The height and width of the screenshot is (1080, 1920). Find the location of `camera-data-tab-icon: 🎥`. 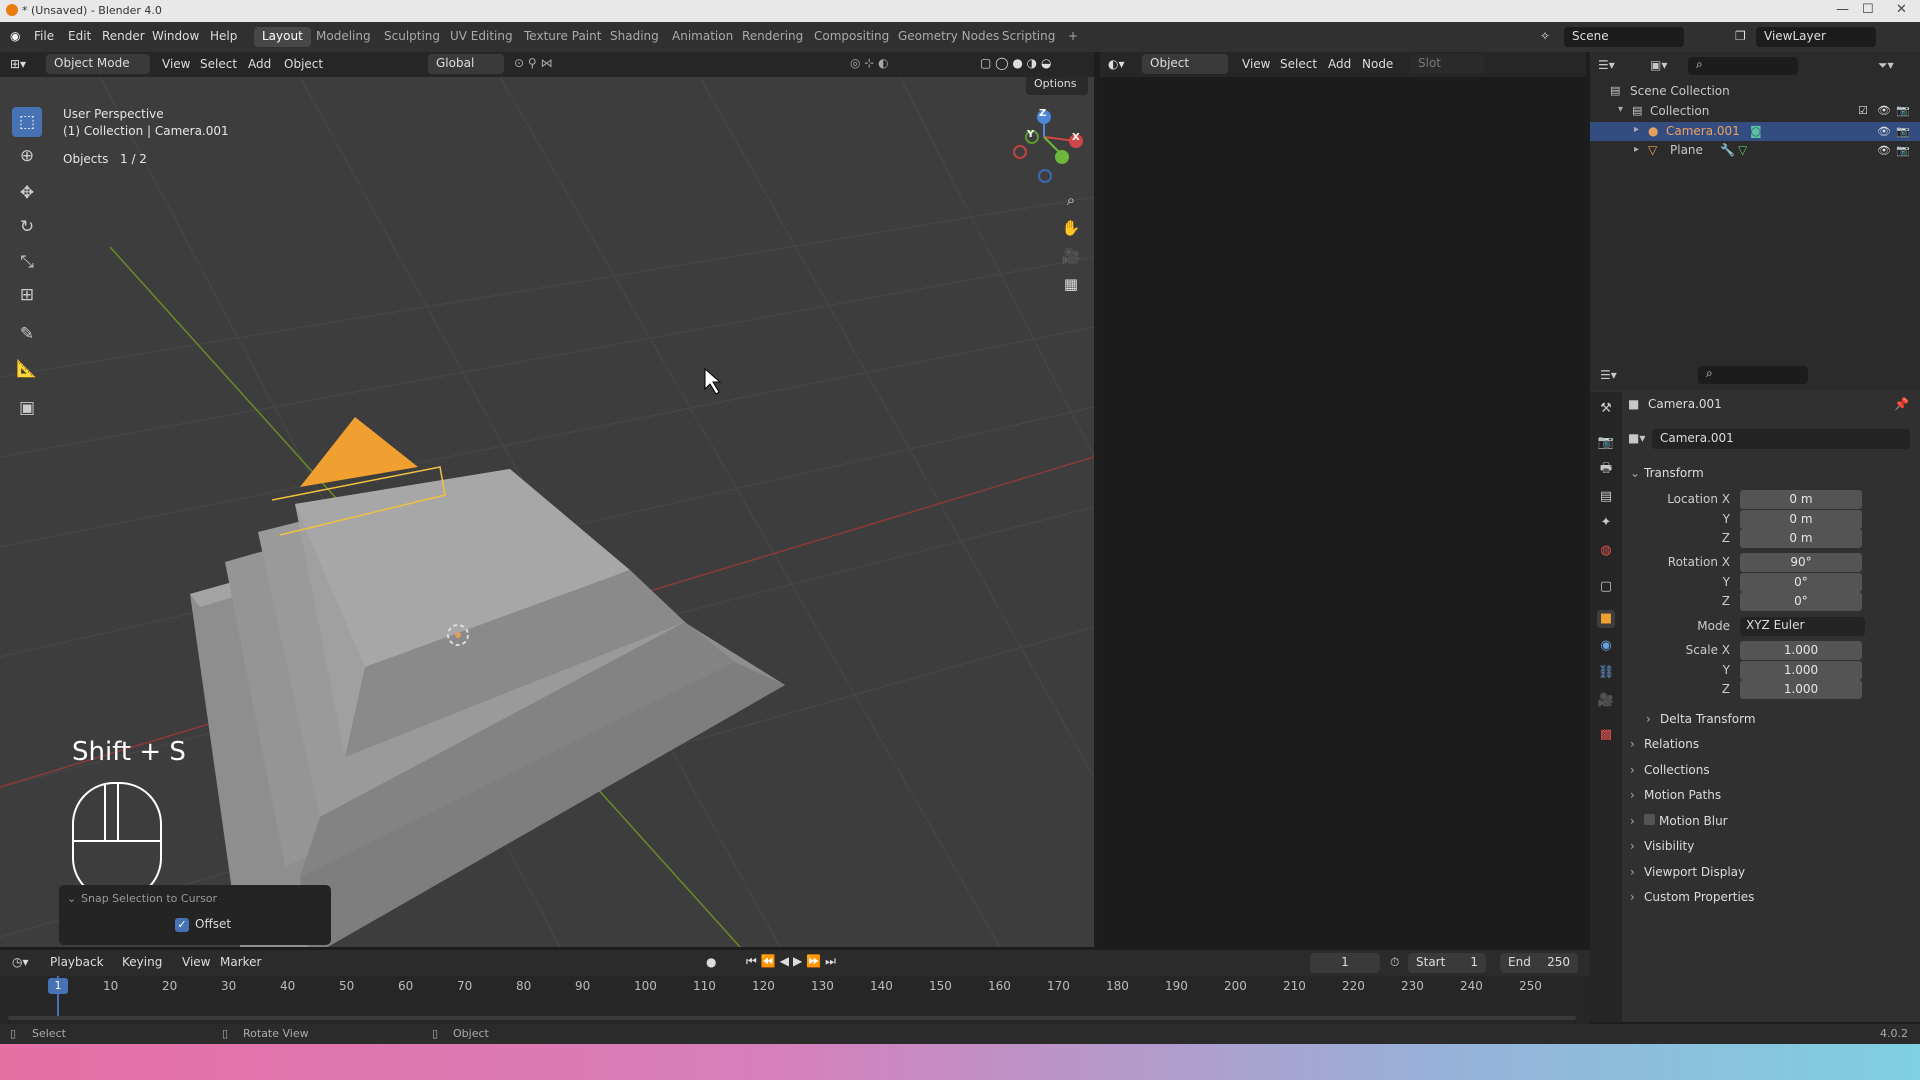

camera-data-tab-icon: 🎥 is located at coordinates (1606, 701).